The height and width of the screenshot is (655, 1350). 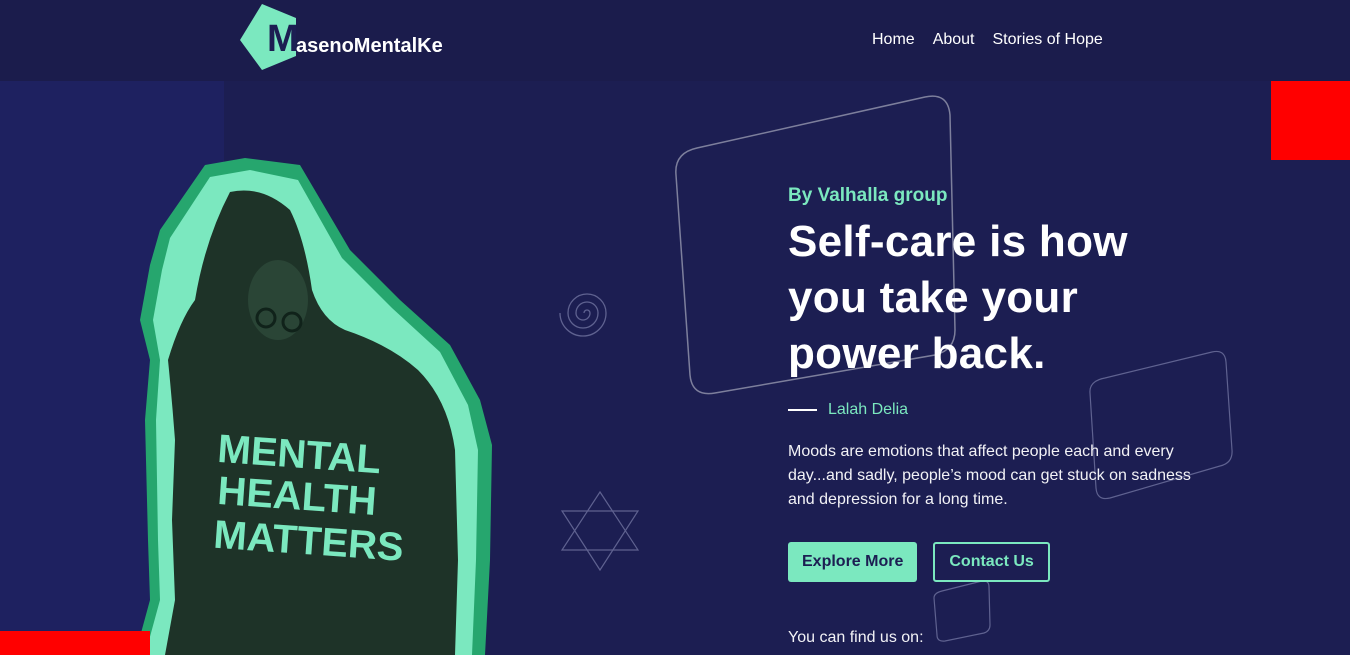 What do you see at coordinates (1003, 410) in the screenshot?
I see `quote-attribution: Lalah Delia` at bounding box center [1003, 410].